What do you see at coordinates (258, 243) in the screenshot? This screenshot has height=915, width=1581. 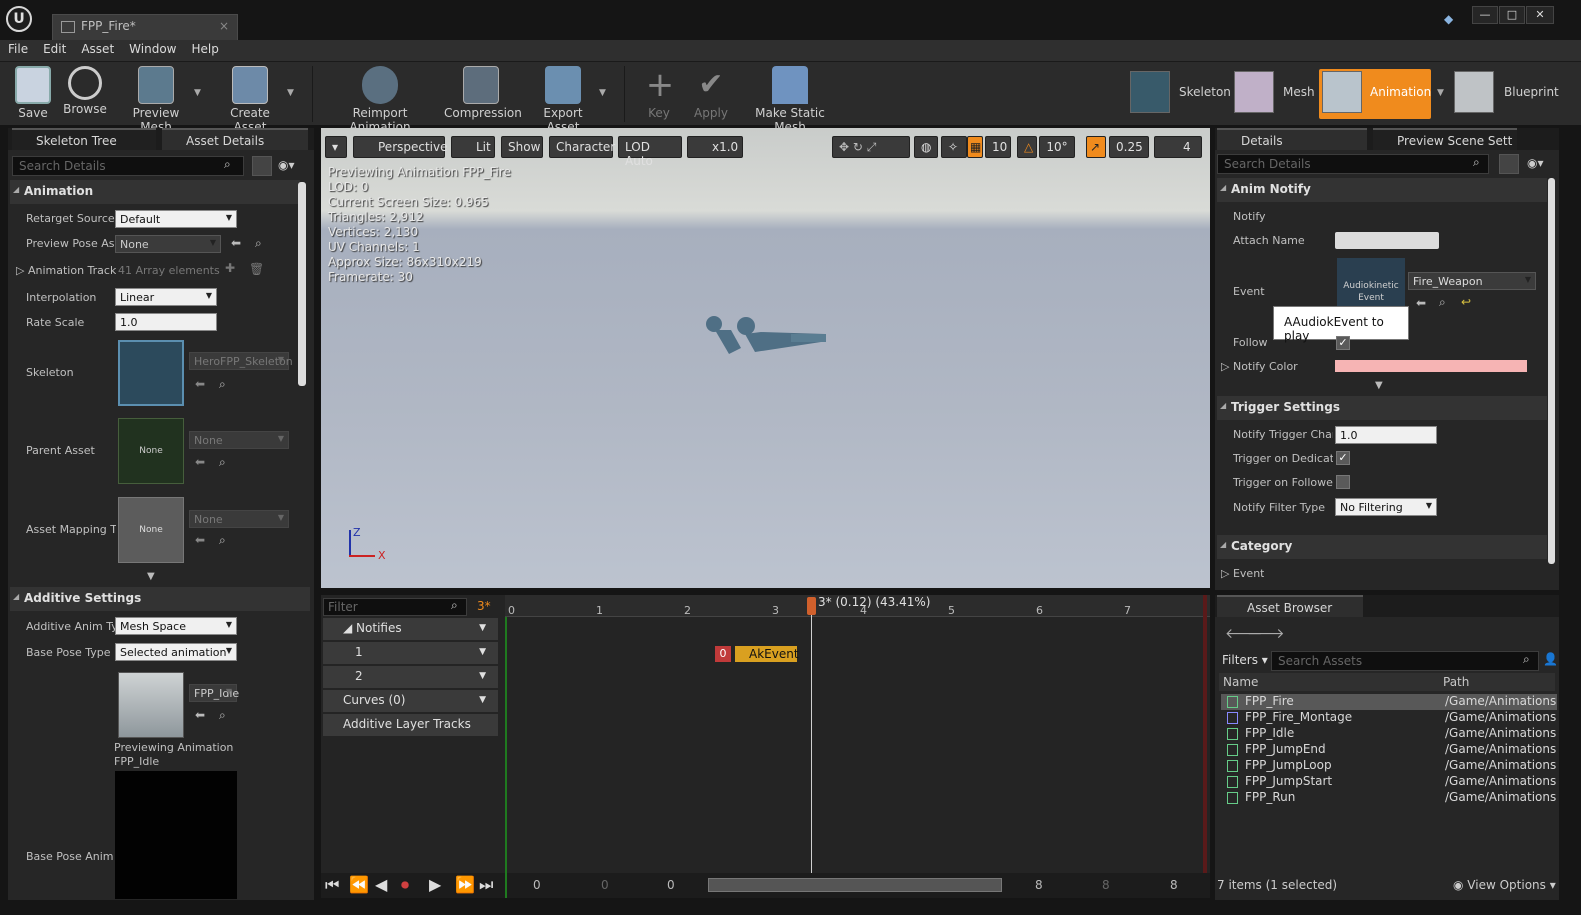 I see `browse-magnifier-icon: ⌕` at bounding box center [258, 243].